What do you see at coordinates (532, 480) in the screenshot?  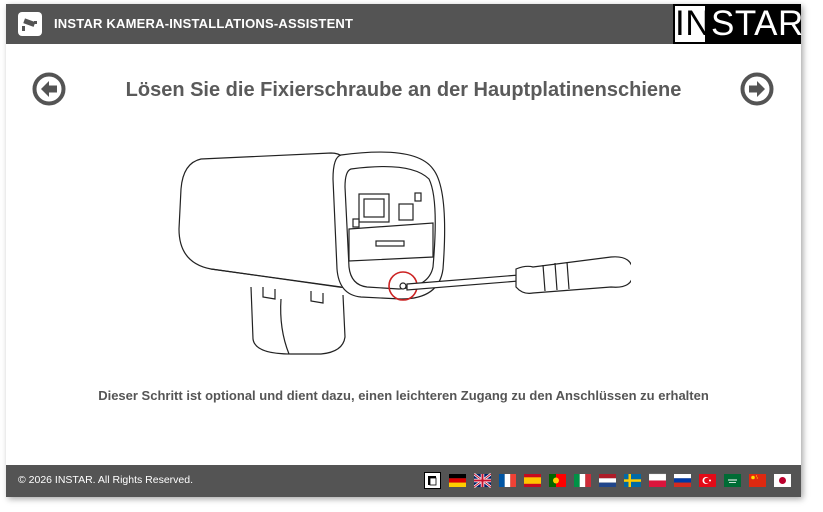 I see `flag-es-icon` at bounding box center [532, 480].